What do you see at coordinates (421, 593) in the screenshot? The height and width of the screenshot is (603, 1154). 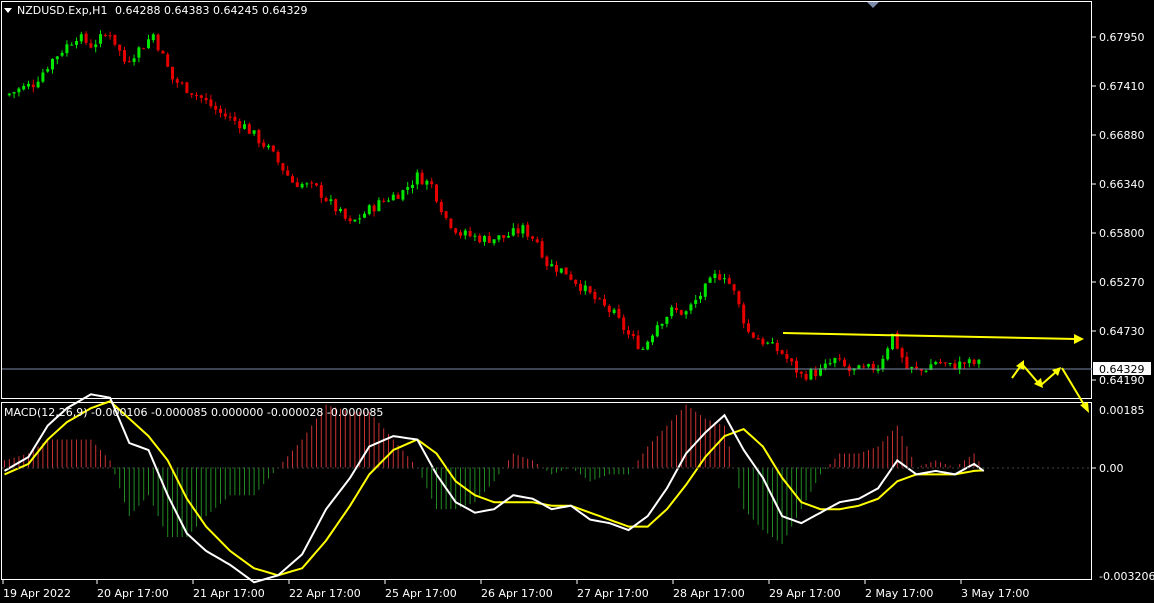 I see `time-label: 25 Apr 17:00` at bounding box center [421, 593].